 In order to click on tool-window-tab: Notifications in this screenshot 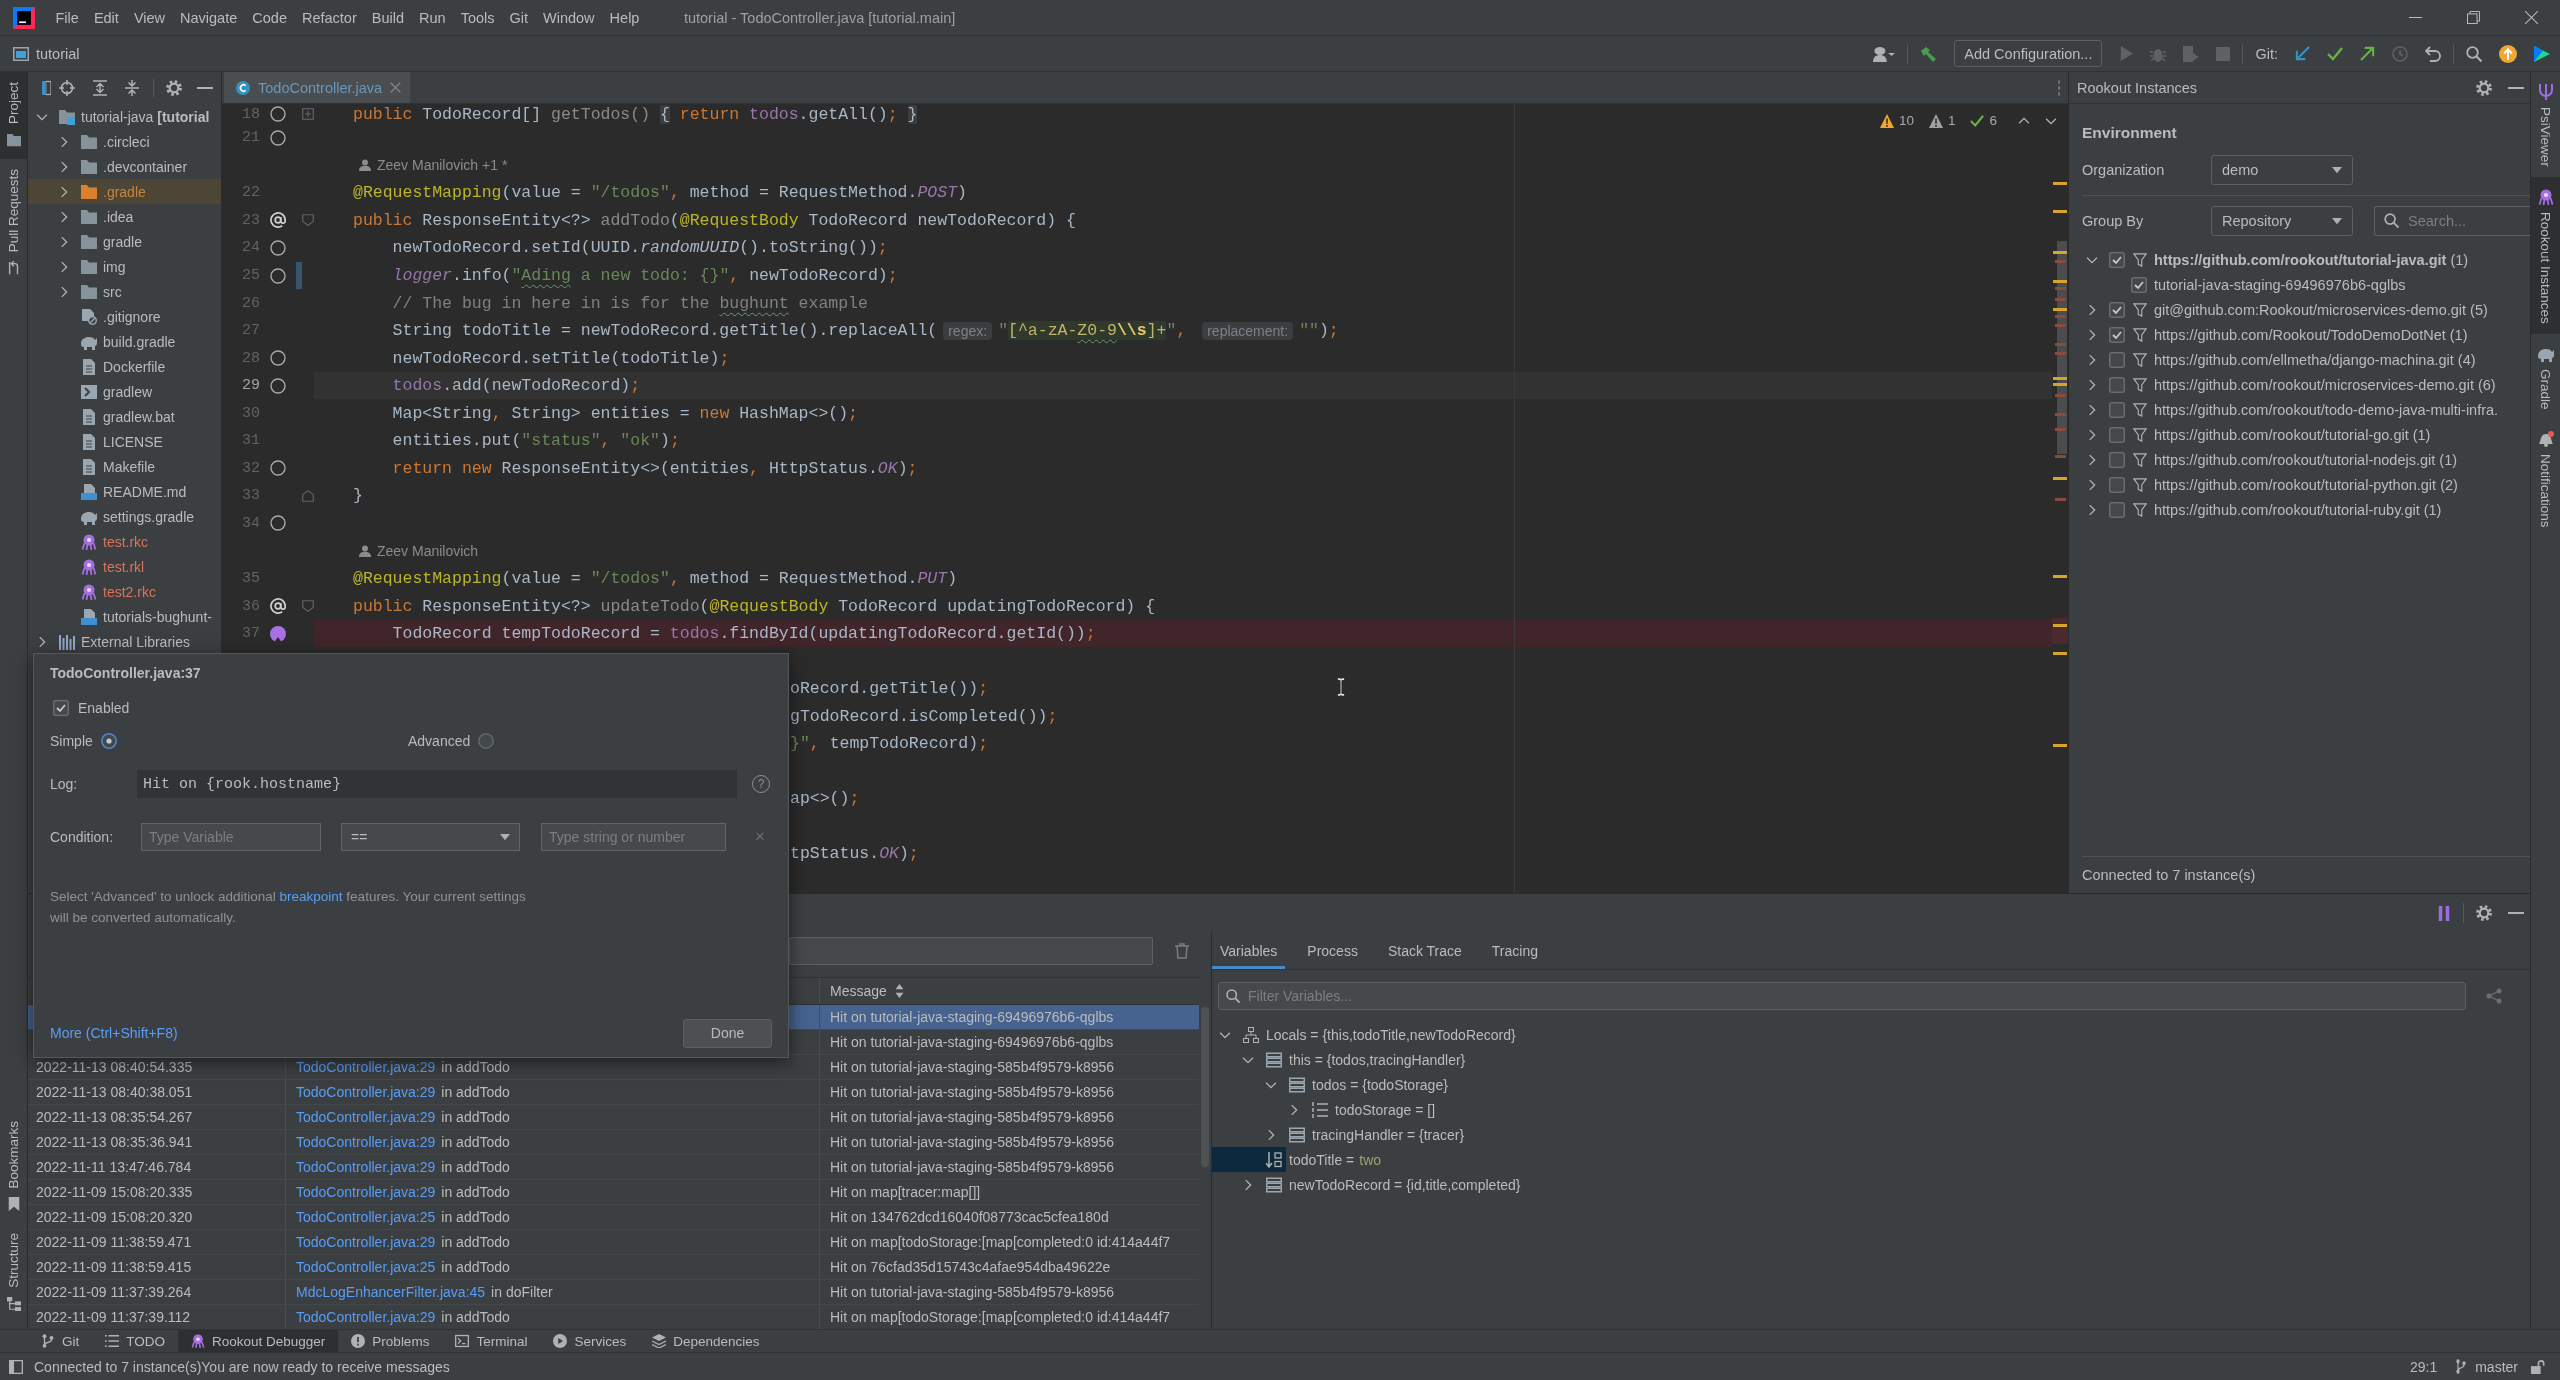, I will do `click(2545, 478)`.